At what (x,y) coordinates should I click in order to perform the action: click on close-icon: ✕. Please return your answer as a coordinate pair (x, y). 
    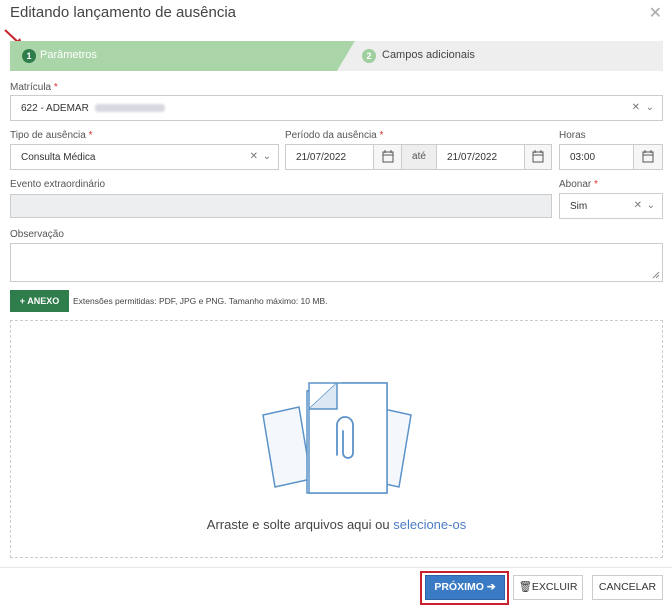
    Looking at the image, I should click on (655, 13).